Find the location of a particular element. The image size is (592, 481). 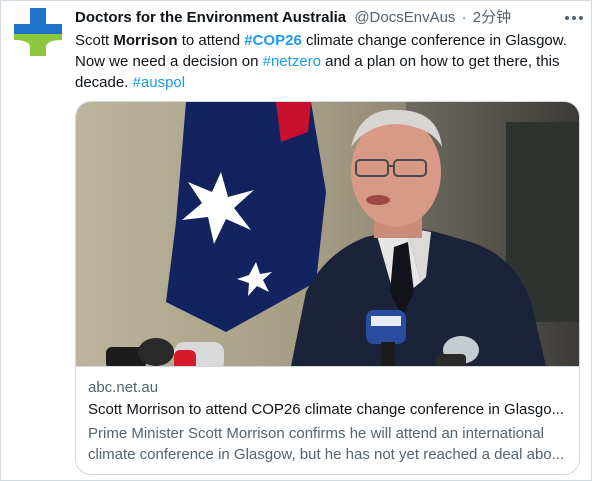

text-segment: climate change conference in Glasgow. is located at coordinates (434, 40).